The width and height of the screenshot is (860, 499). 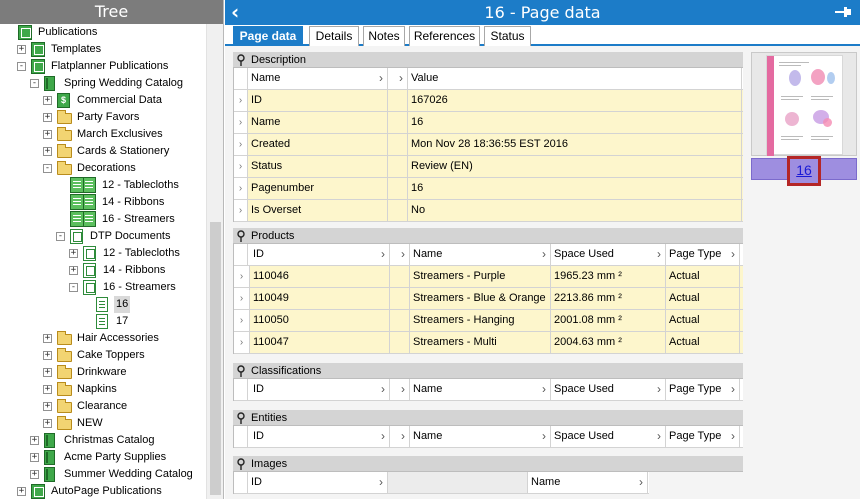 I want to click on back-arrow-icon: ‹, so click(x=235, y=12).